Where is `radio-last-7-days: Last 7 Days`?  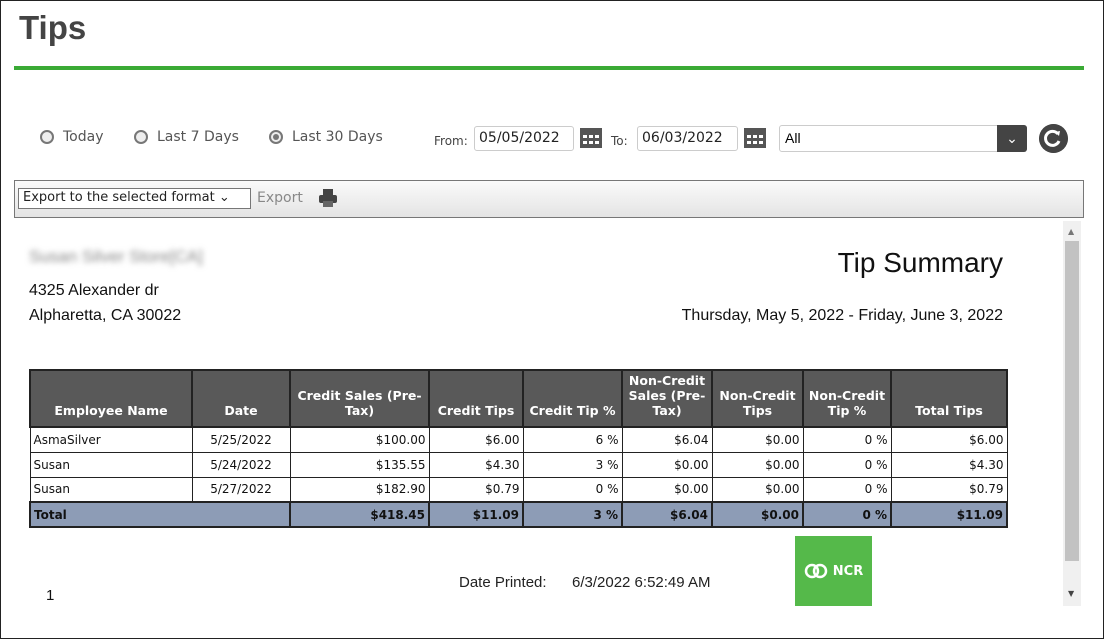 radio-last-7-days: Last 7 Days is located at coordinates (186, 137).